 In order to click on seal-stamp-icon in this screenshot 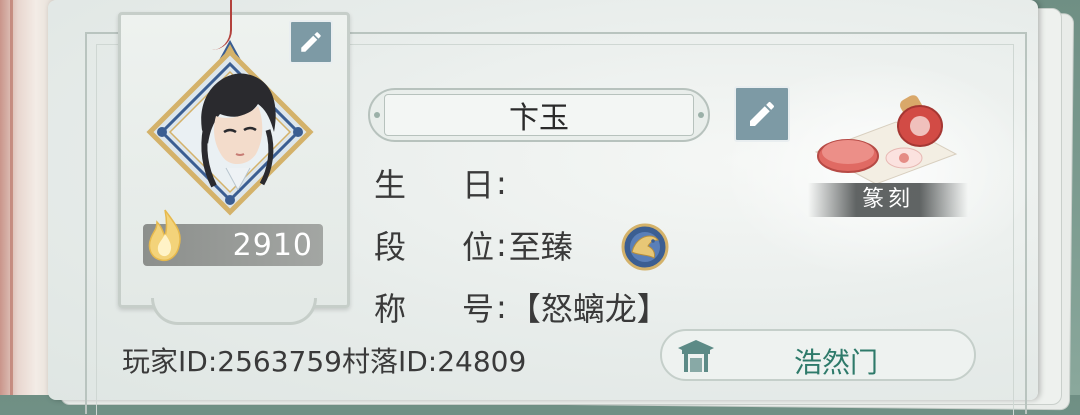, I will do `click(886, 138)`.